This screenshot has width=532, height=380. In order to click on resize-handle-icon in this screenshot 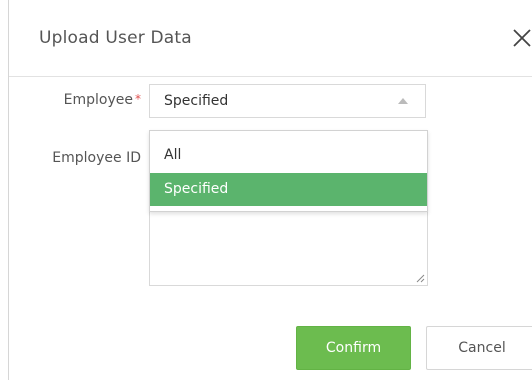, I will do `click(420, 278)`.